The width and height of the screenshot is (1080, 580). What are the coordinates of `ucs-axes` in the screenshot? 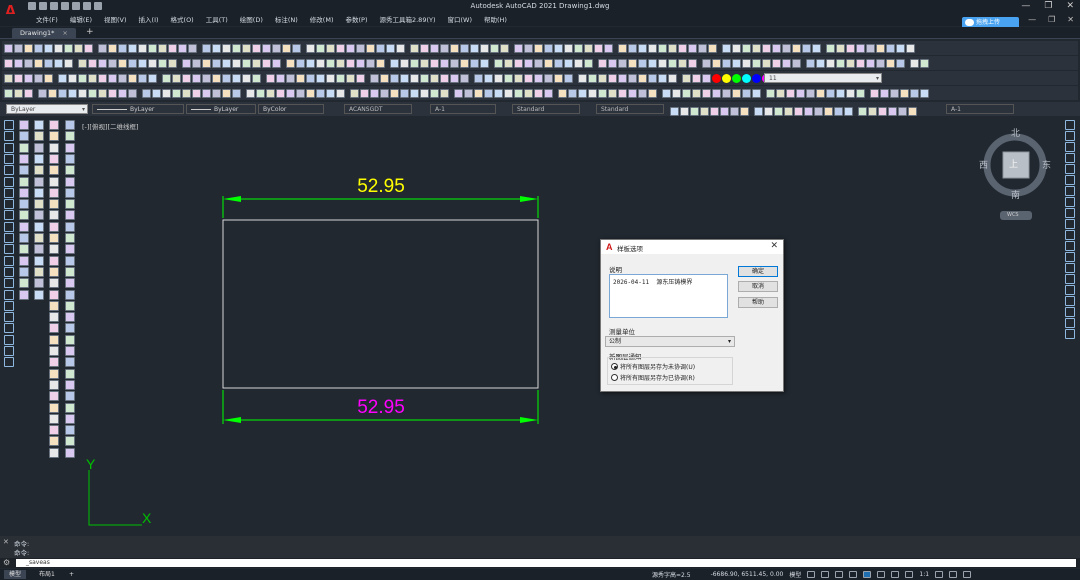 It's located at (115, 498).